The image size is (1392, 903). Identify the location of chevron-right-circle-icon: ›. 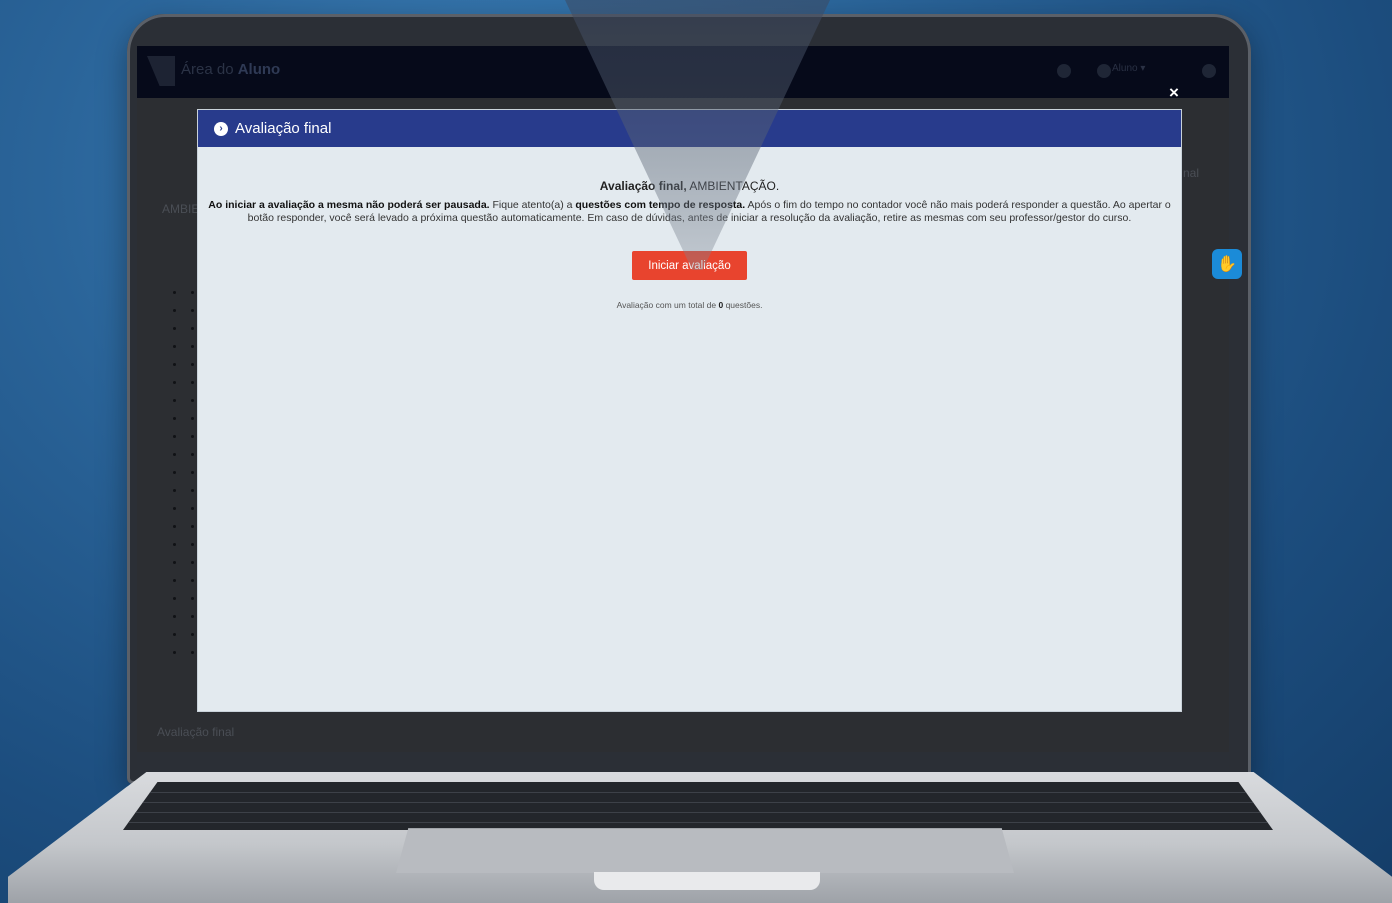
(221, 128).